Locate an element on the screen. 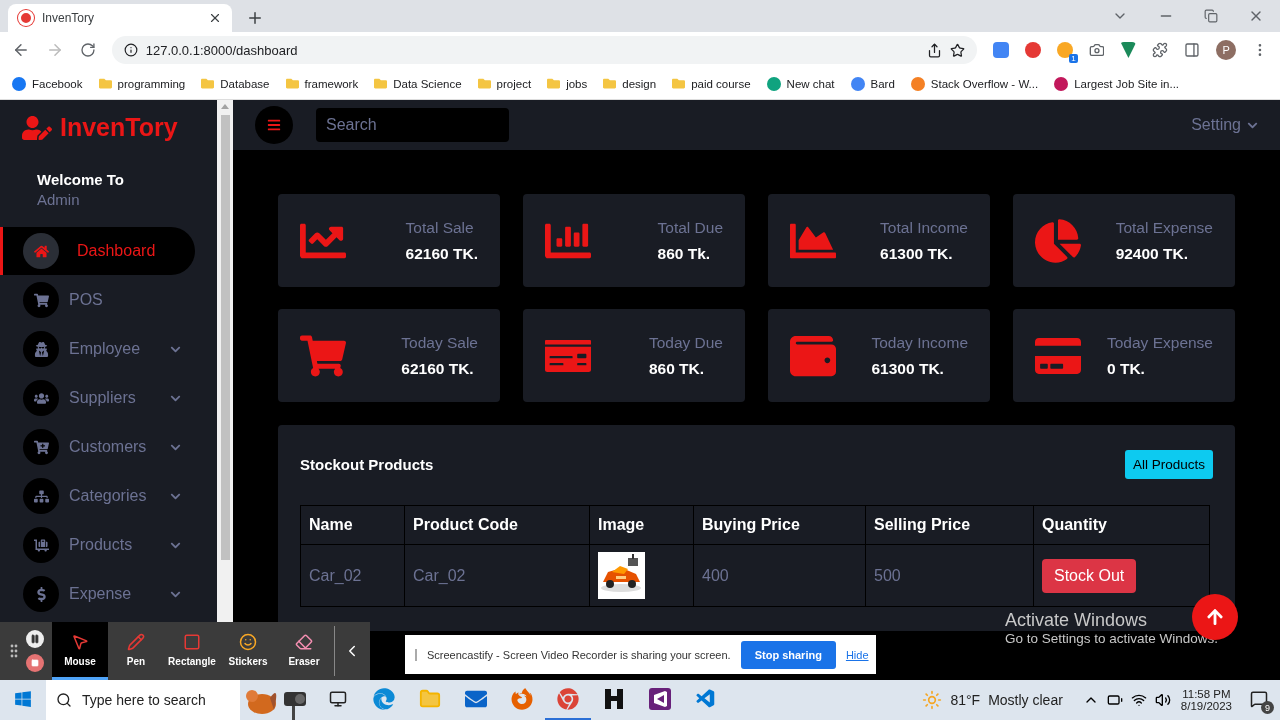 Image resolution: width=1280 pixels, height=720 pixels. sidebar-item: Expense is located at coordinates (97, 594).